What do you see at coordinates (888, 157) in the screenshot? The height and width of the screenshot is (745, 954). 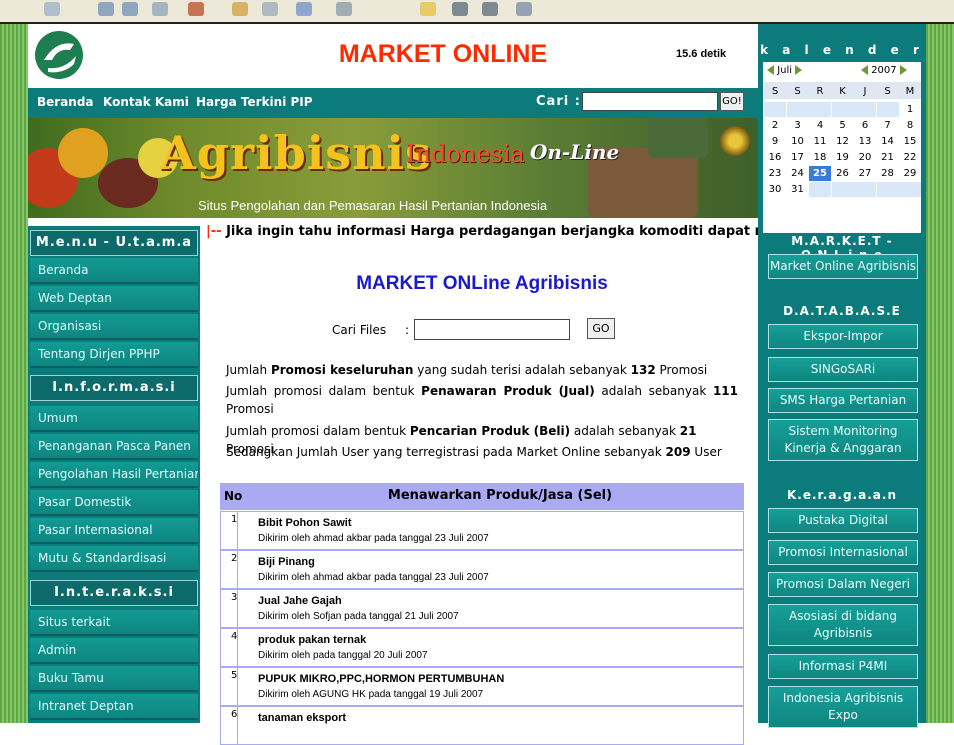 I see `calendar-day: 21` at bounding box center [888, 157].